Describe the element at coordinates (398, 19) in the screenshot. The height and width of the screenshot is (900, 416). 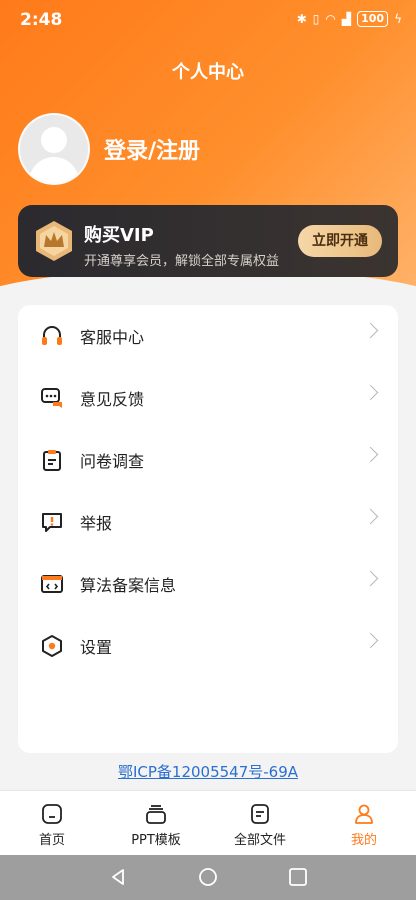
I see `charging-icon: ϟ` at that location.